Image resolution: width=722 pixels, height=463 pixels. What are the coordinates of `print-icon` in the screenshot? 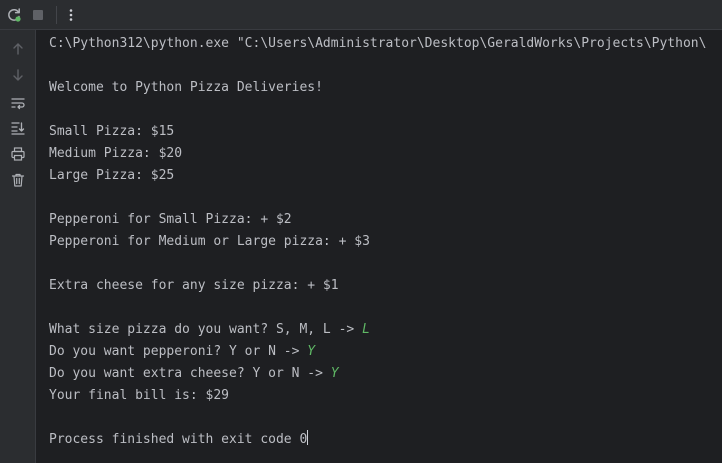 It's located at (18, 154).